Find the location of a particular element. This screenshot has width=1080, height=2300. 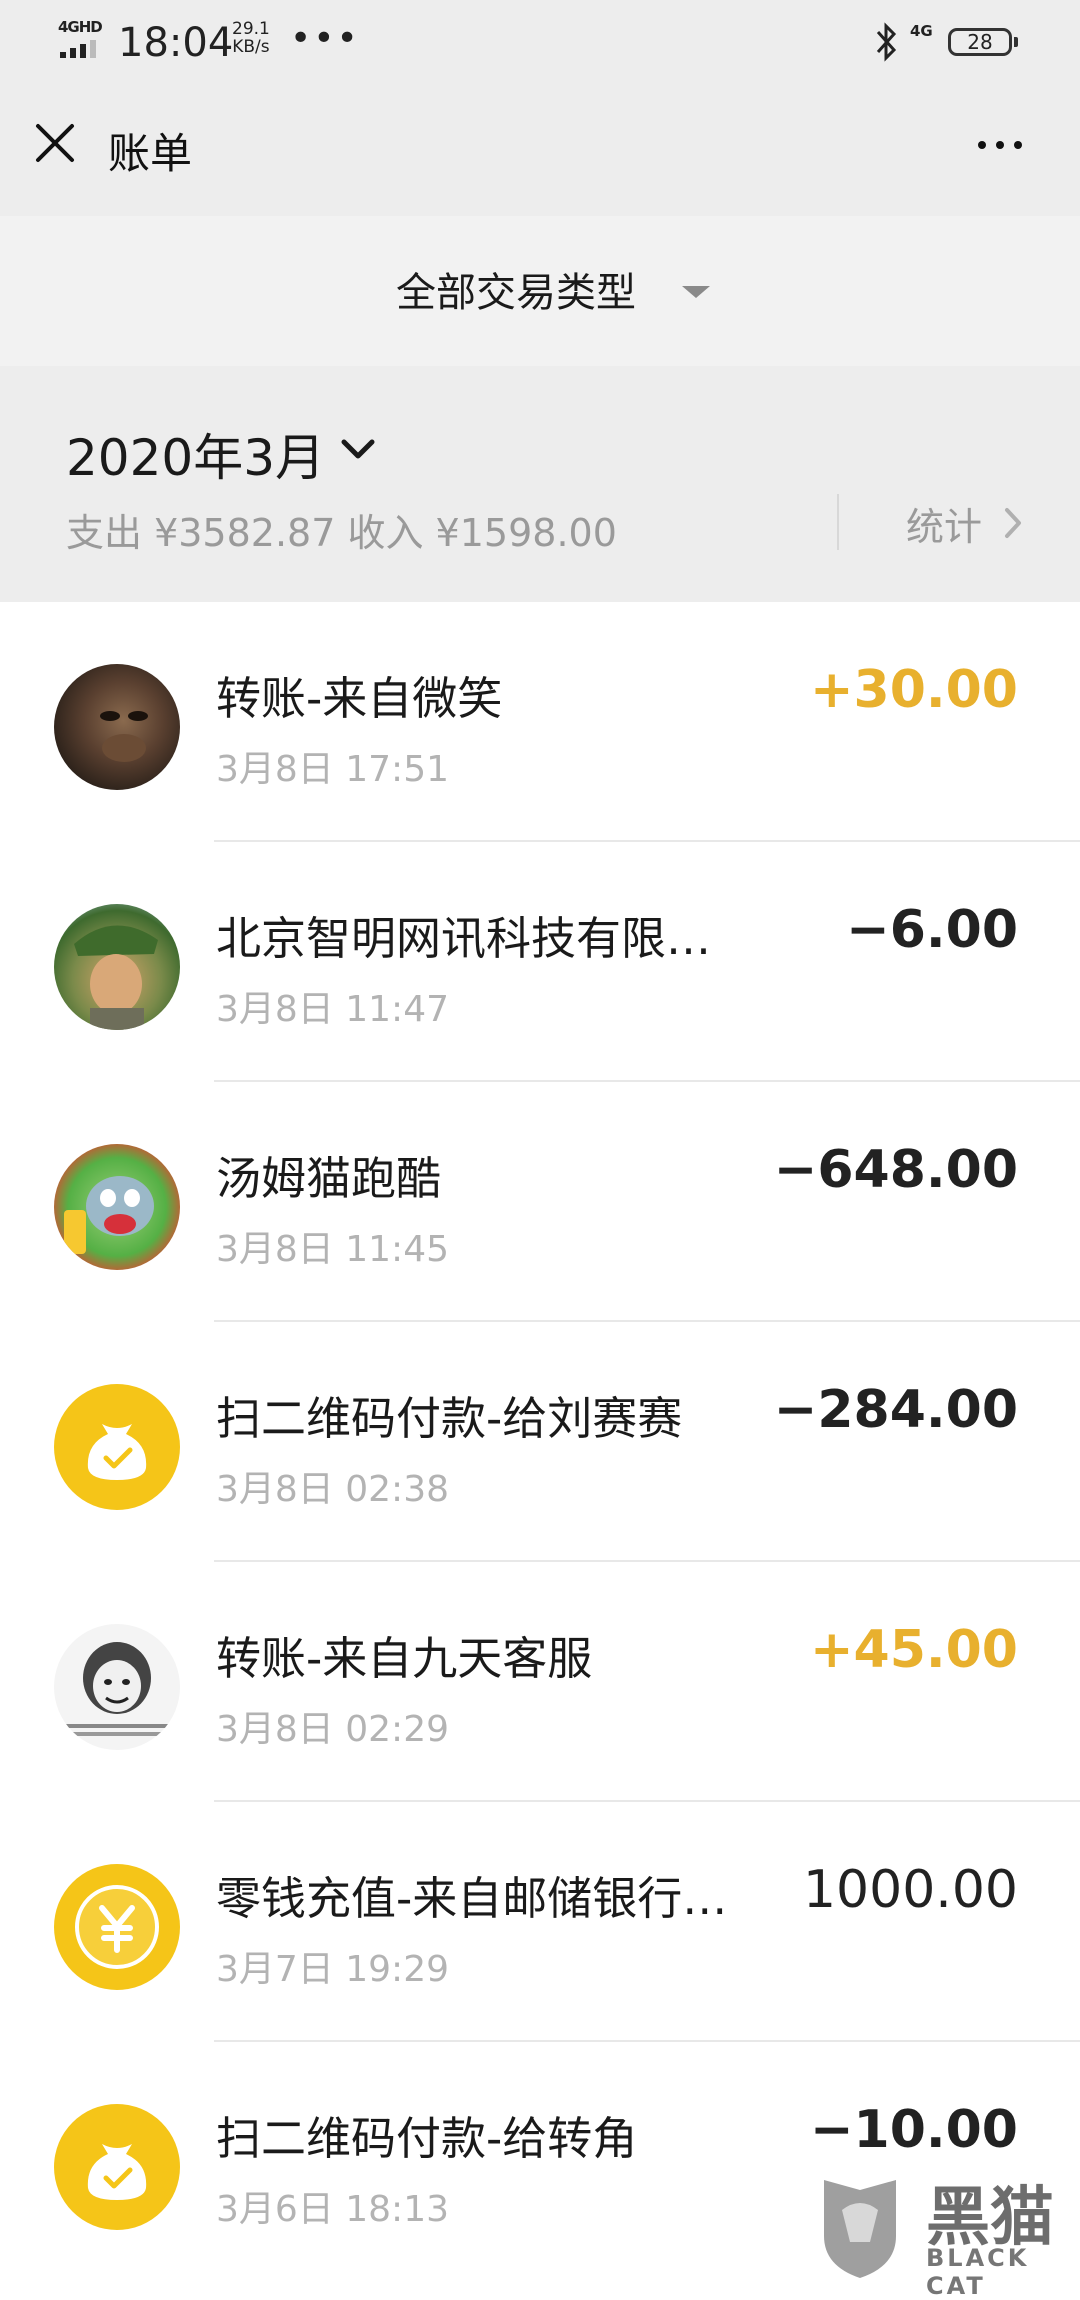

cat-avatar is located at coordinates (117, 1207).